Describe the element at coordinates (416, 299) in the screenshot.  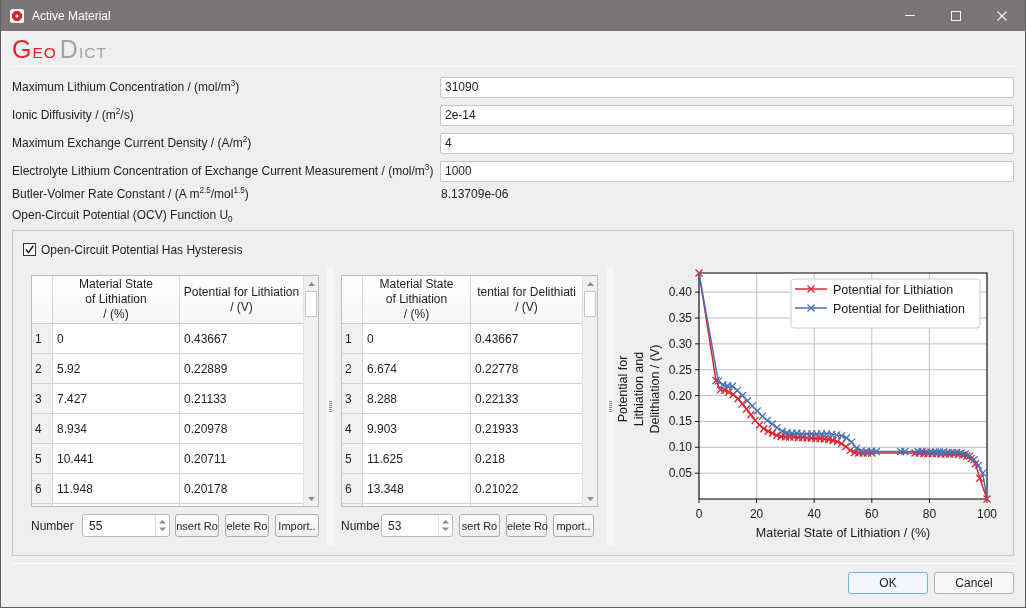
I see `column-header: Material State of Lithiation / (%)` at that location.